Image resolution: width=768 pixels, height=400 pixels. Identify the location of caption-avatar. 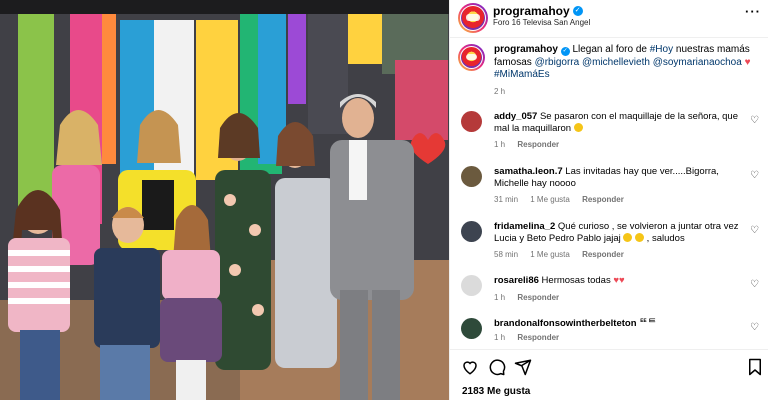
(471, 57).